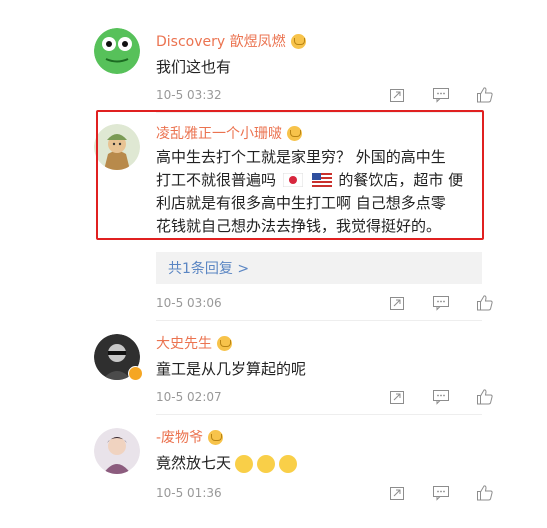  Describe the element at coordinates (208, 268) in the screenshot. I see `view-replies-link: 共1条回复 >` at that location.